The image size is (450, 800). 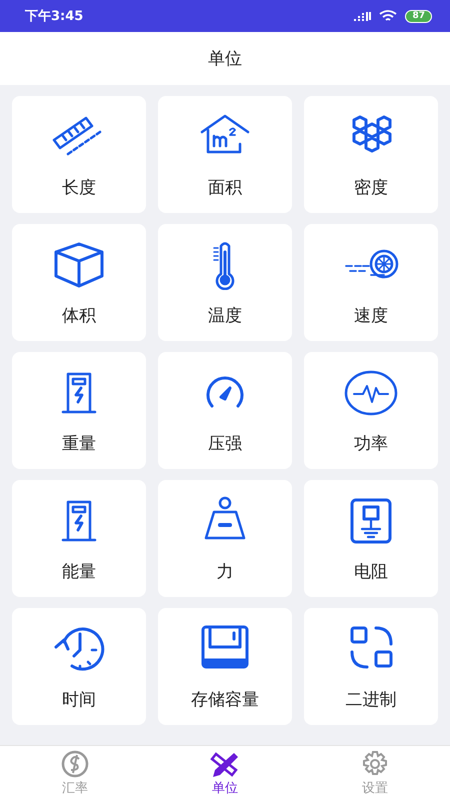 I want to click on battery-level: 87, so click(x=418, y=16).